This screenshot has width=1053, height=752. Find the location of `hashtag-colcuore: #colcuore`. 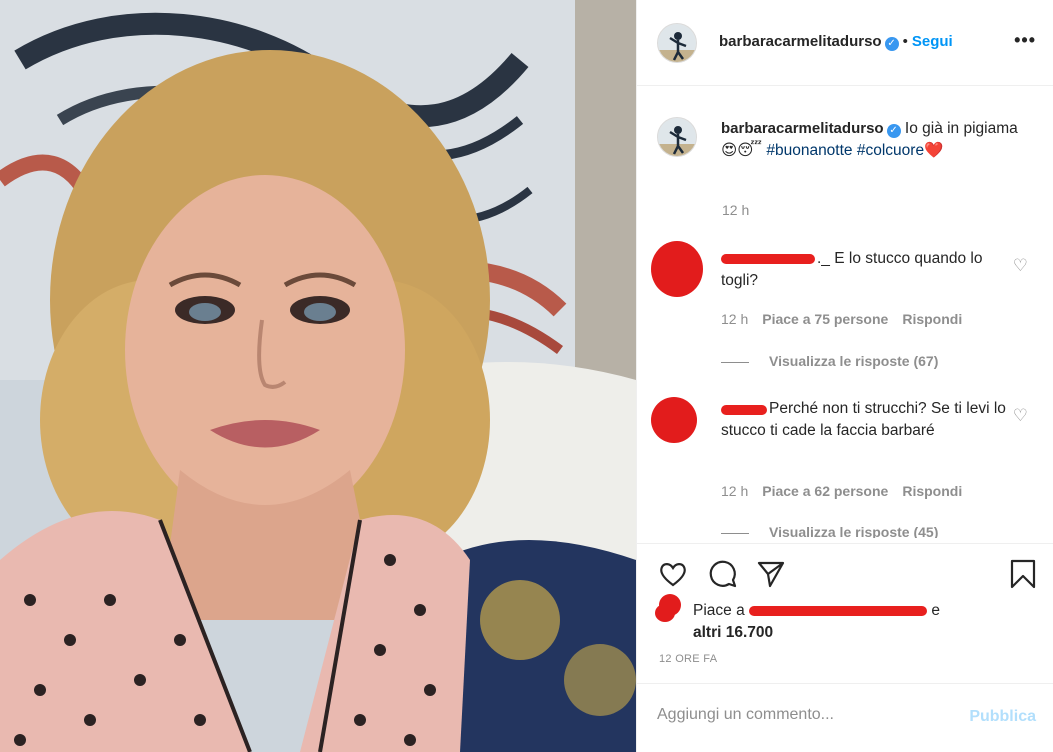

hashtag-colcuore: #colcuore is located at coordinates (890, 150).